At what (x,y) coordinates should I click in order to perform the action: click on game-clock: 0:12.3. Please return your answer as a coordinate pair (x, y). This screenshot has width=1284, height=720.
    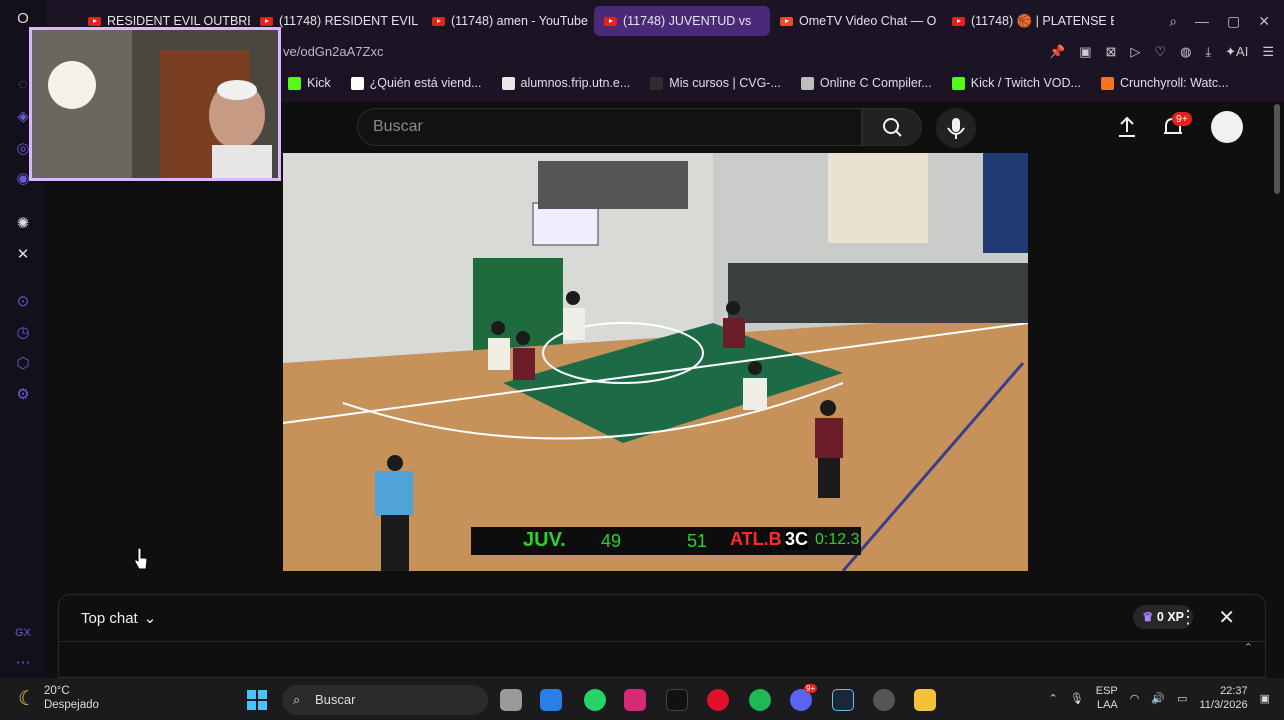
    Looking at the image, I should click on (837, 539).